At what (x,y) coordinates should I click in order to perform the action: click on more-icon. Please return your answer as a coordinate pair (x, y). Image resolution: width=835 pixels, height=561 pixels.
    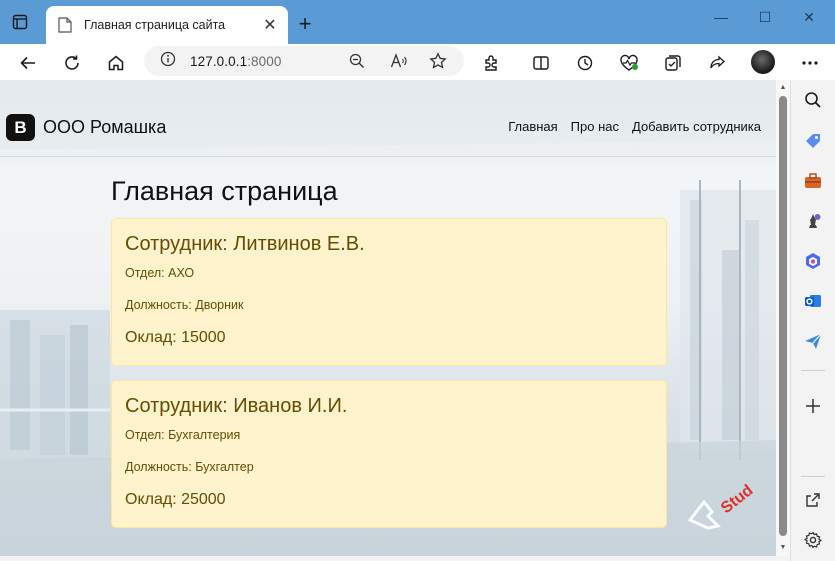
    Looking at the image, I should click on (810, 63).